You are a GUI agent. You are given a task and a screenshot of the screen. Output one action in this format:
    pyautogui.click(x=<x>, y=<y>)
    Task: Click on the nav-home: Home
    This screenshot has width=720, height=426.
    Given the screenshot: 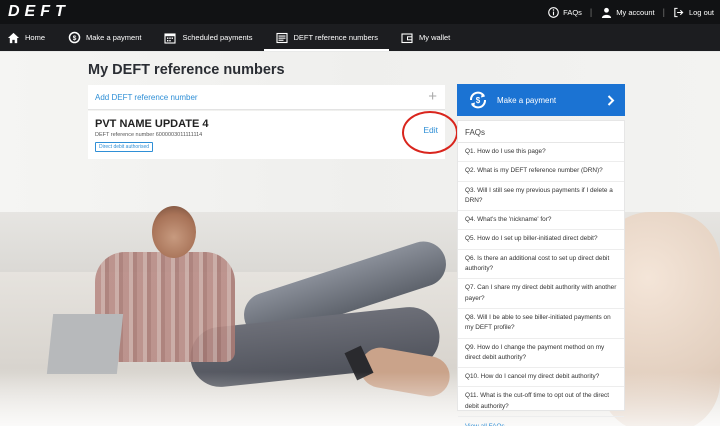 What is the action you would take?
    pyautogui.click(x=28, y=37)
    